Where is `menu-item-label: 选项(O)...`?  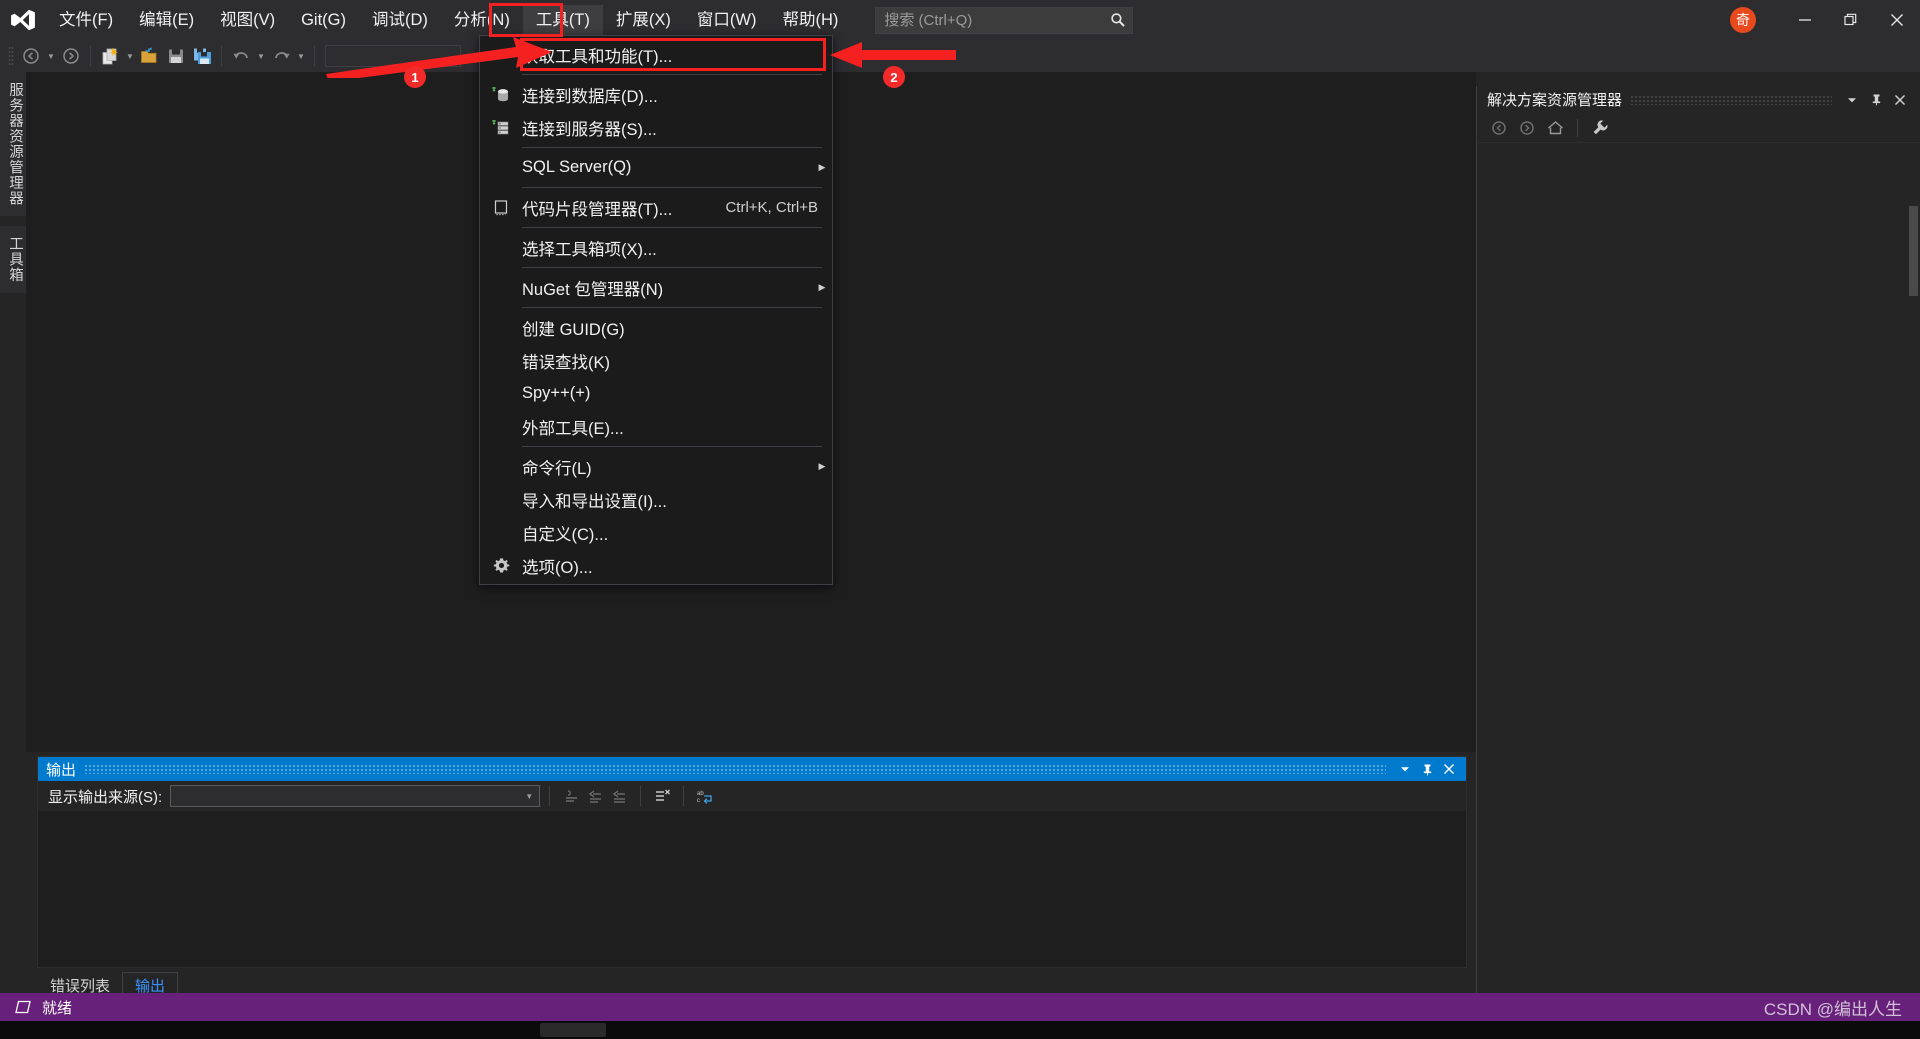 menu-item-label: 选项(O)... is located at coordinates (557, 567).